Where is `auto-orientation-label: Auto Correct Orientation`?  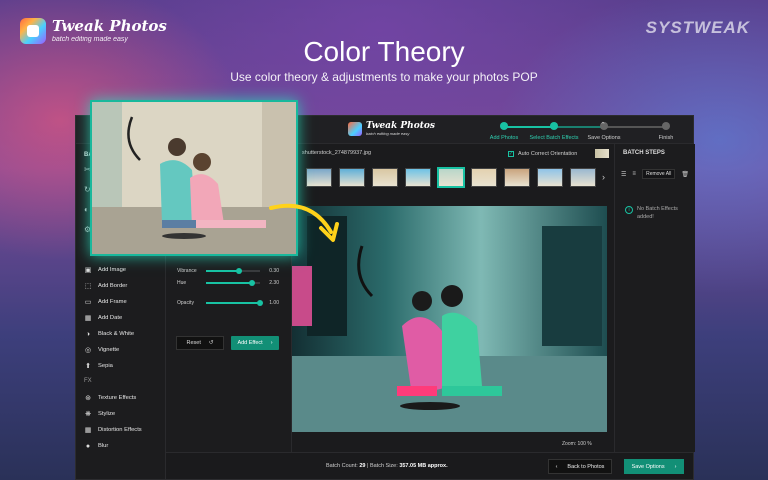 auto-orientation-label: Auto Correct Orientation is located at coordinates (548, 153).